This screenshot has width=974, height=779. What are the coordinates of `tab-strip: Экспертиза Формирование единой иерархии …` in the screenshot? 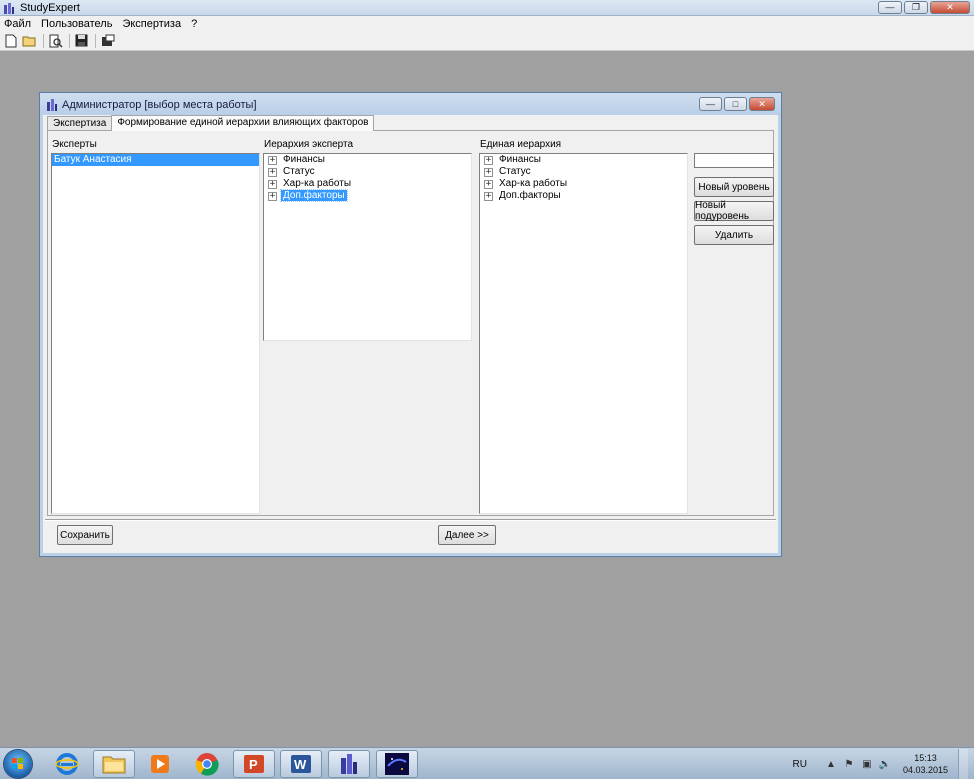 It's located at (211, 123).